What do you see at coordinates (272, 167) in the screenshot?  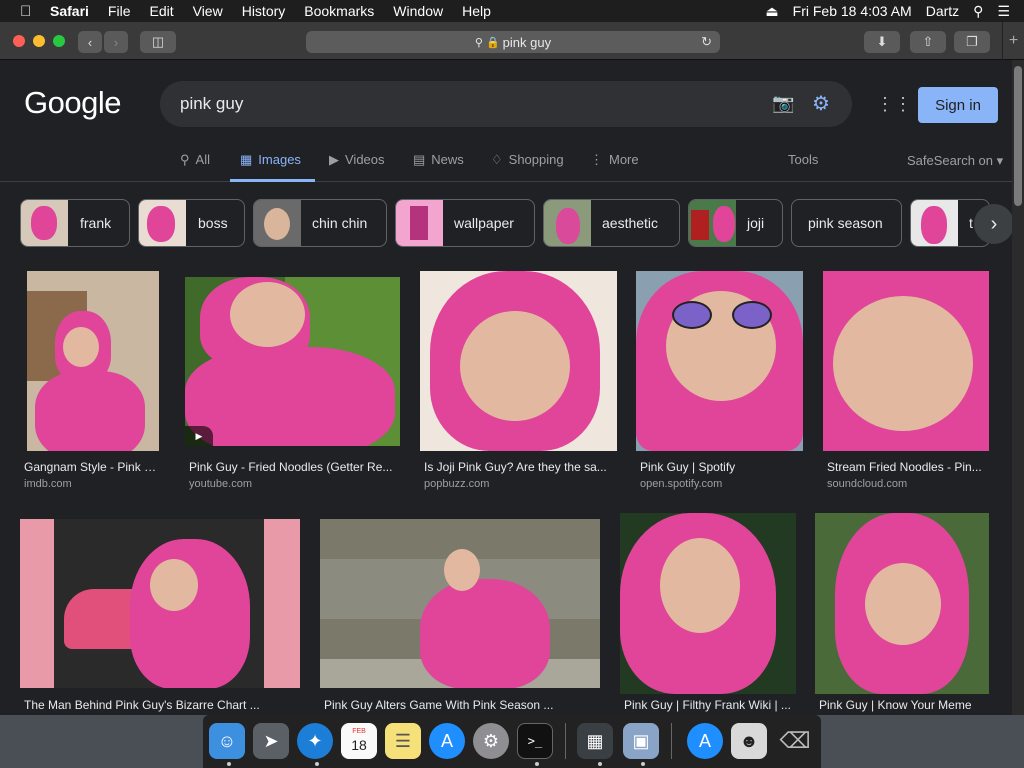 I see `tab-images: ▦ Images` at bounding box center [272, 167].